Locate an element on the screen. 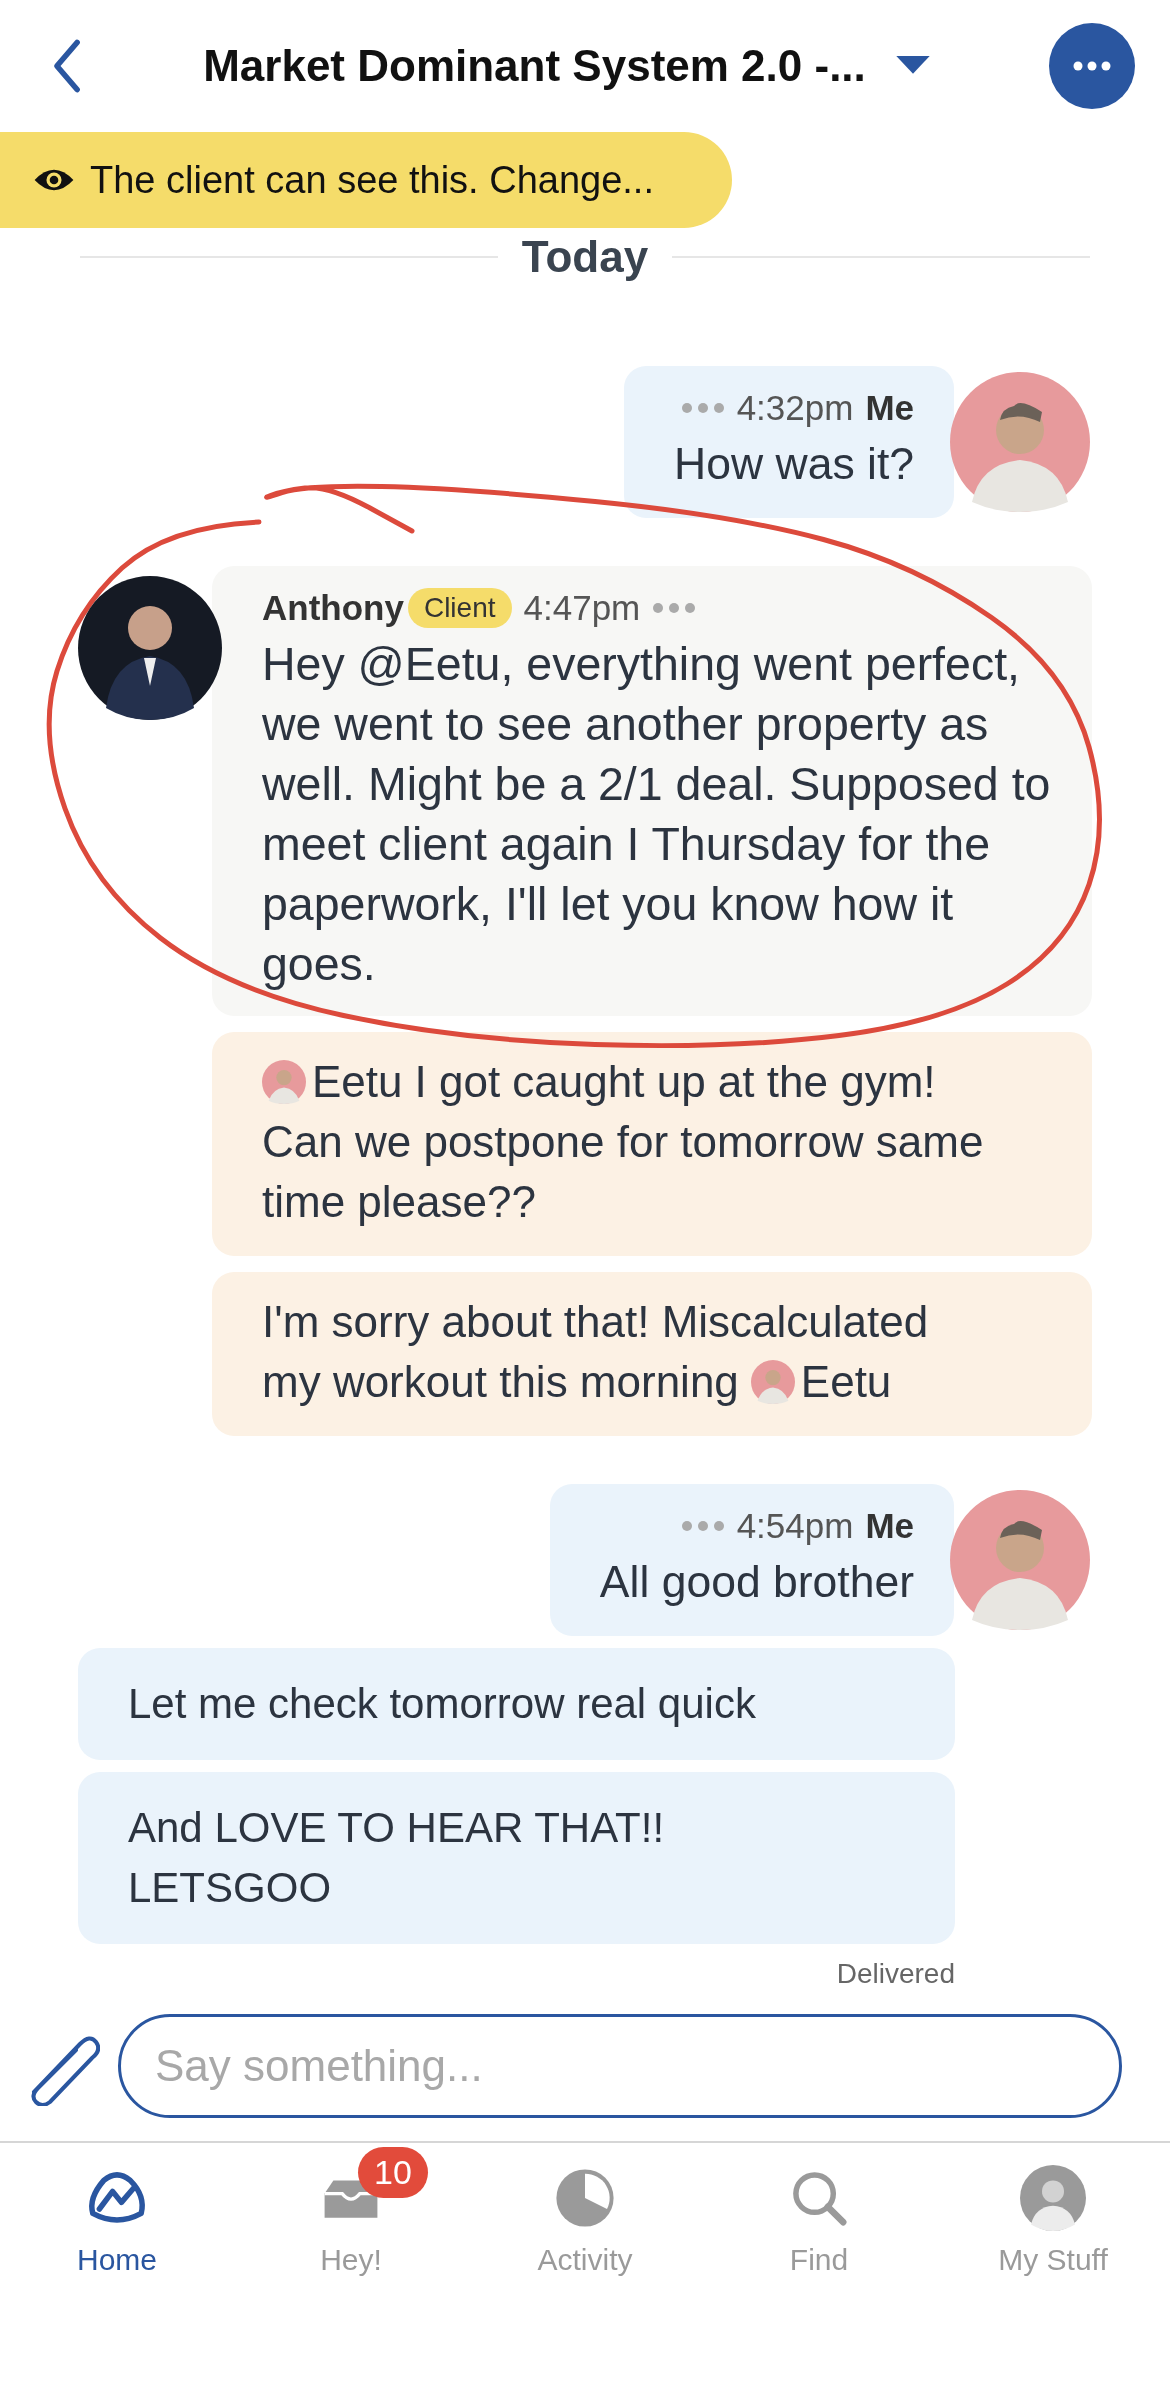  message-text: Hey @Eetu, everything went perfect, we went to see another property as well. Might be a 2/1 deal. Supposed to meet client again I Thursday for the paperwork, I'll let you know how it goes. is located at coordinates (656, 814).